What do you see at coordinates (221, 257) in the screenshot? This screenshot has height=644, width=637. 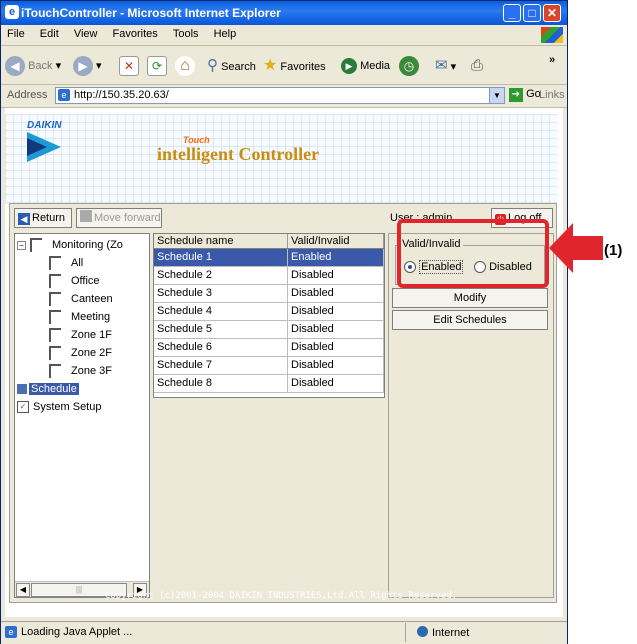 I see `cell-schedule-name: Schedule 1` at bounding box center [221, 257].